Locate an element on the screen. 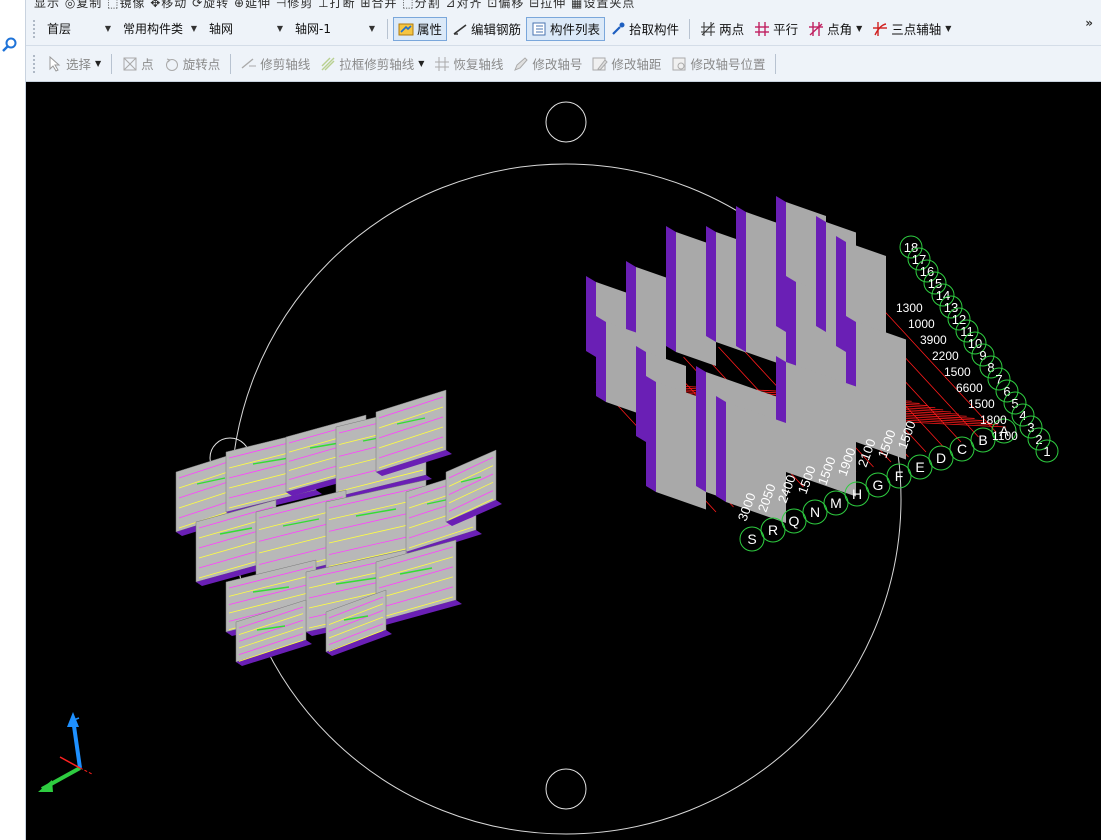 The image size is (1101, 840). type-select: 轴网 ▼ is located at coordinates (247, 29).